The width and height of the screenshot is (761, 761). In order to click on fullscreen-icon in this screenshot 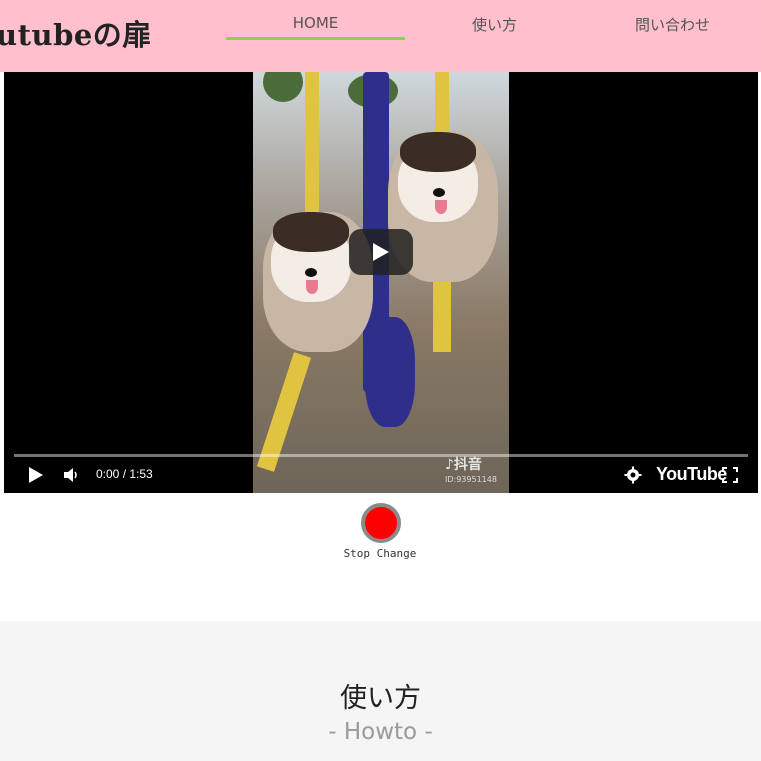, I will do `click(730, 475)`.